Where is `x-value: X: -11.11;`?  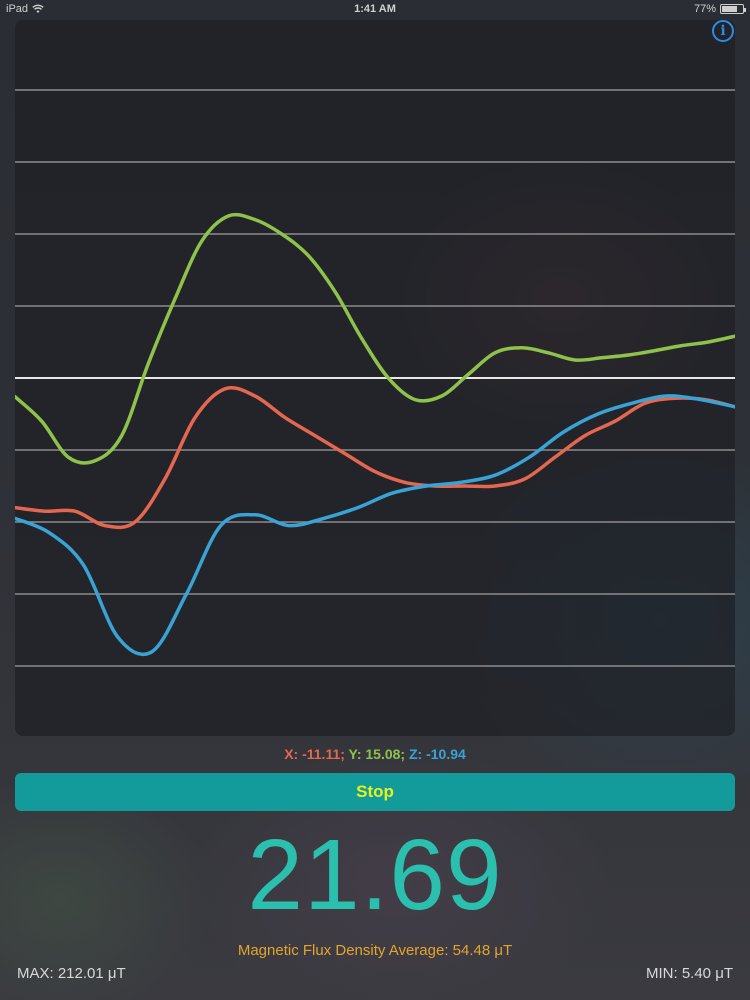 x-value: X: -11.11; is located at coordinates (314, 754).